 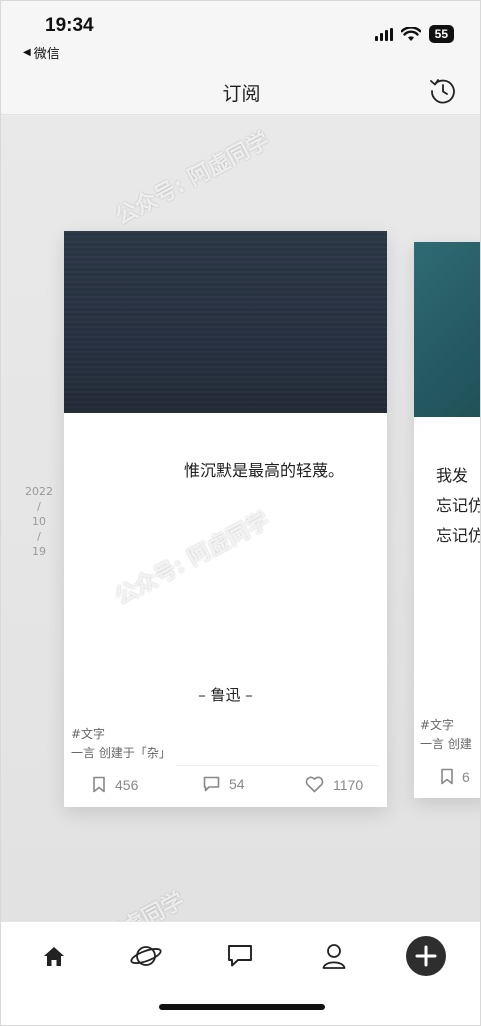 What do you see at coordinates (410, 33) in the screenshot?
I see `wifi-icon` at bounding box center [410, 33].